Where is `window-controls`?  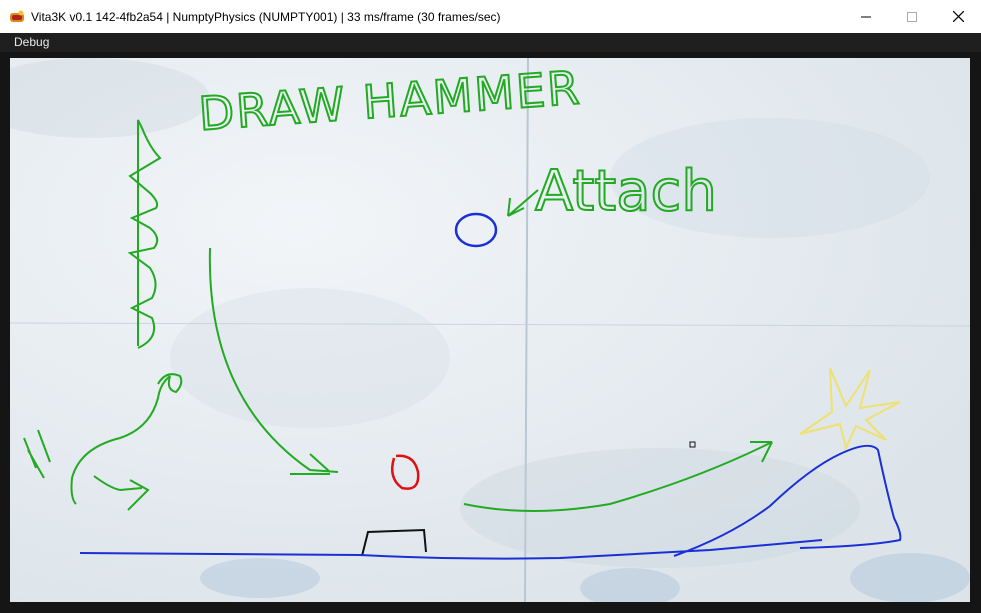 window-controls is located at coordinates (912, 16).